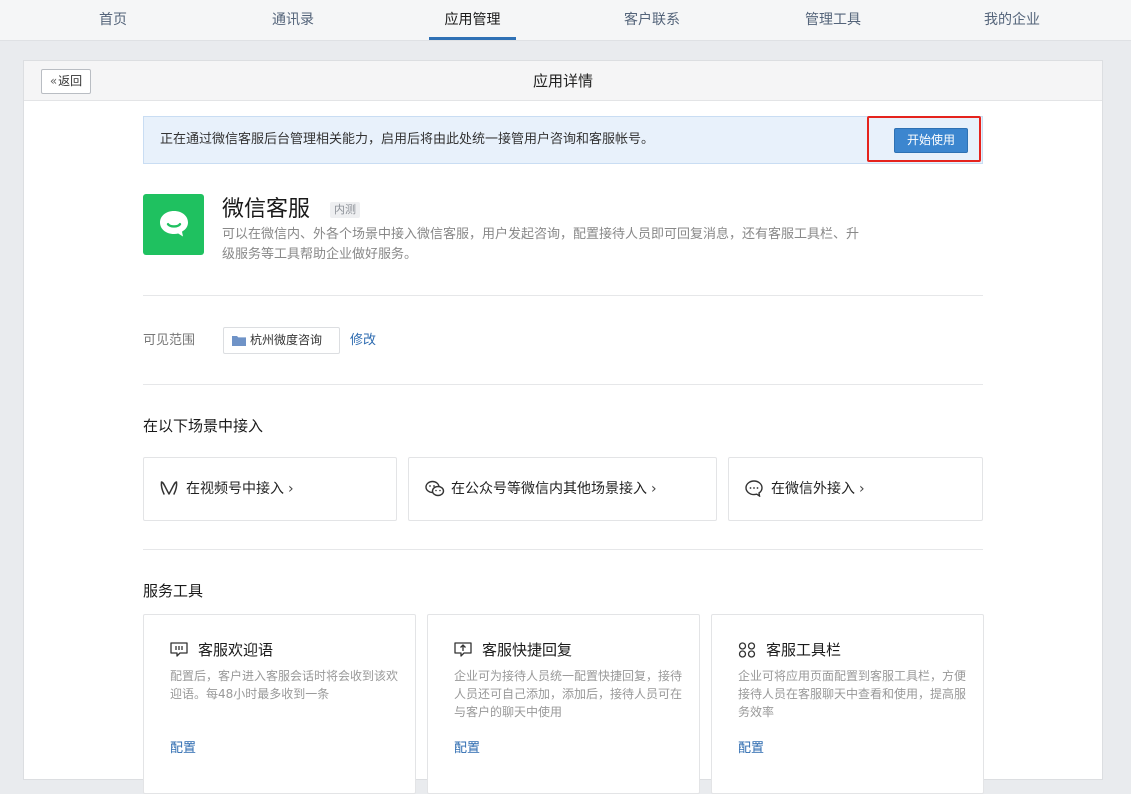 This screenshot has height=794, width=1131. I want to click on scene-channels-card: 在视频号中接入 ›, so click(270, 489).